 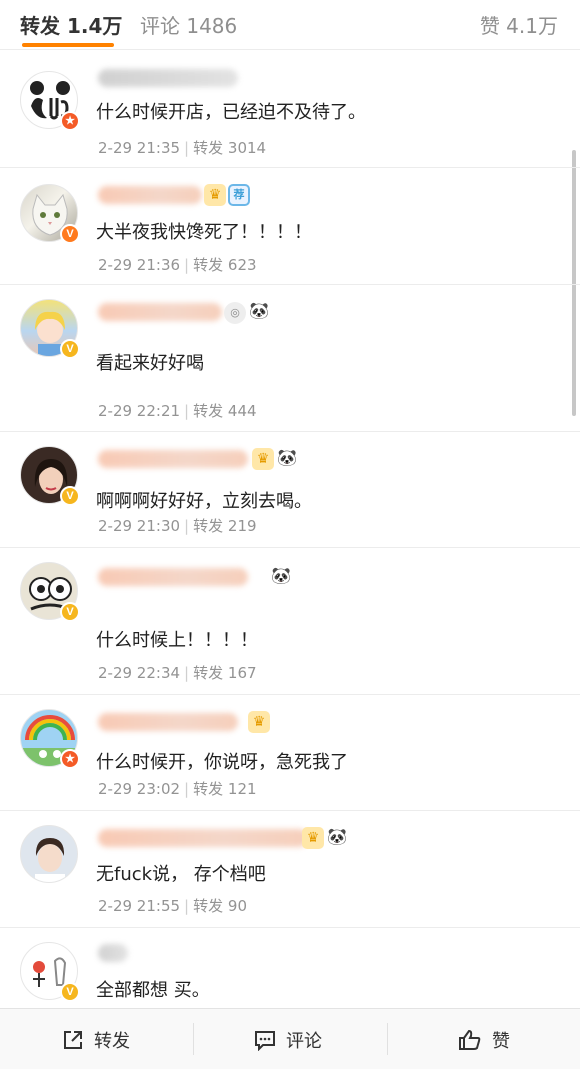 What do you see at coordinates (150, 363) in the screenshot?
I see `comment-text: 看起来好好喝` at bounding box center [150, 363].